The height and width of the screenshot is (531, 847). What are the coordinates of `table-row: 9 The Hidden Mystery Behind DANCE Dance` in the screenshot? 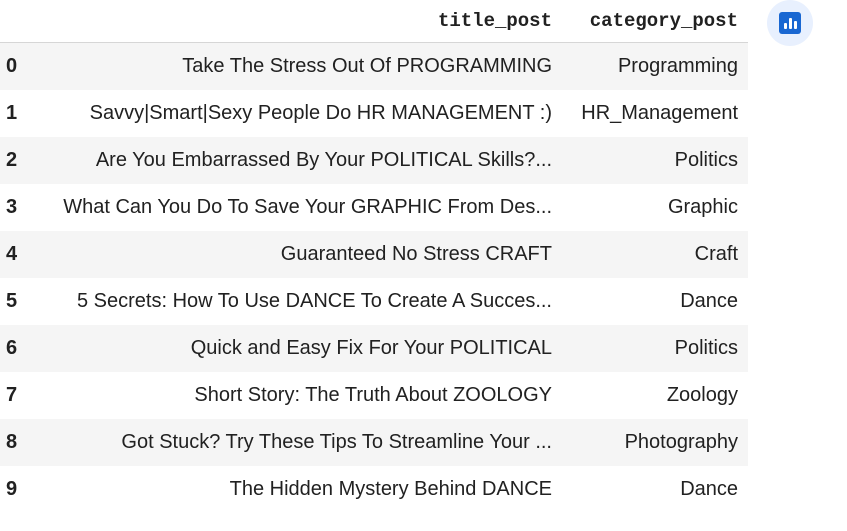 It's located at (374, 489).